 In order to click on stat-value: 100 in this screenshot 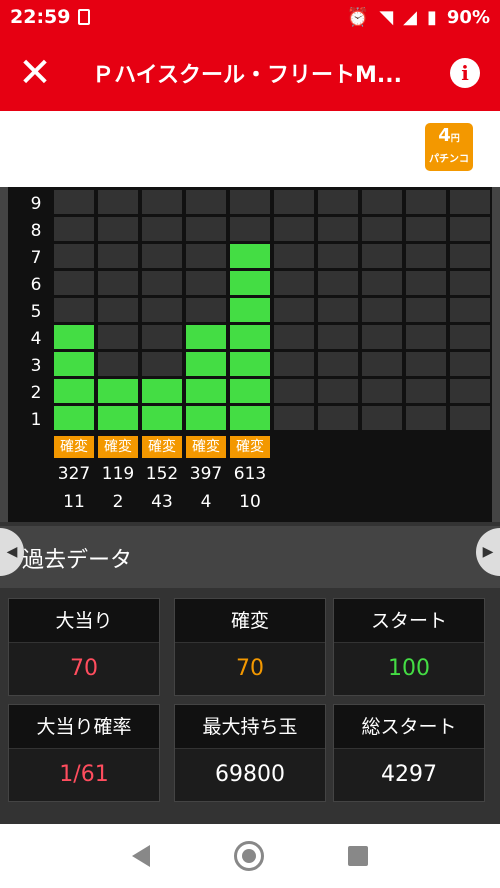, I will do `click(409, 669)`.